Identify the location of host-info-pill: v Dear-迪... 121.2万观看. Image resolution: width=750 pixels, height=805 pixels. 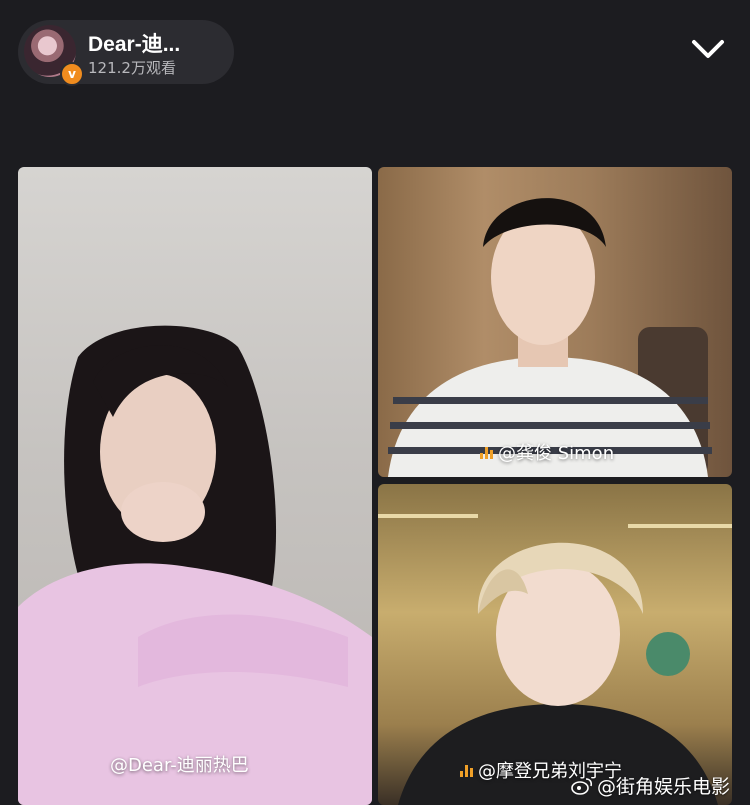
(126, 53).